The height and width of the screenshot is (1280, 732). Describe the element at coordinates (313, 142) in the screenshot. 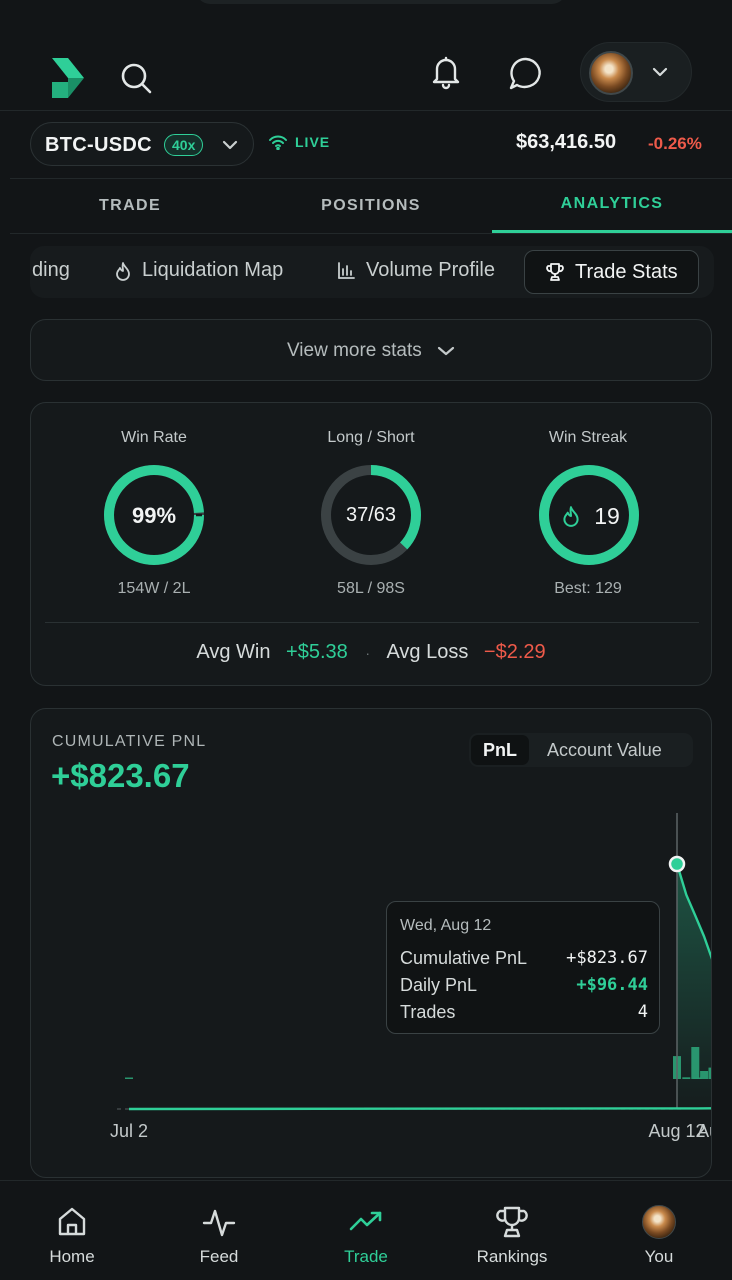

I see `live-label: LIVE` at that location.